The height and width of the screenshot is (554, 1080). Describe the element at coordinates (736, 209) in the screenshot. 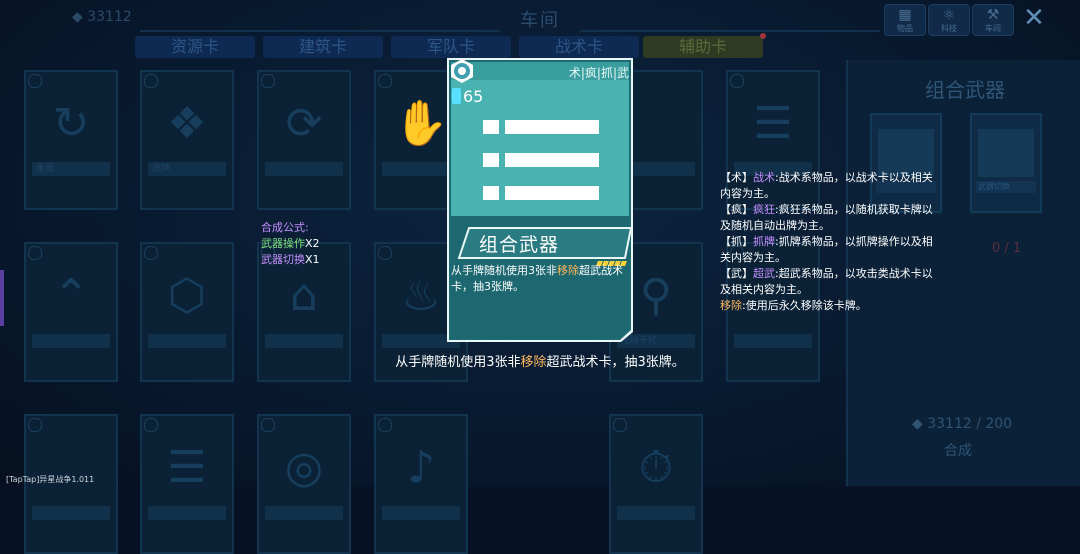

I see `glossary-prefix: 【疯】` at that location.